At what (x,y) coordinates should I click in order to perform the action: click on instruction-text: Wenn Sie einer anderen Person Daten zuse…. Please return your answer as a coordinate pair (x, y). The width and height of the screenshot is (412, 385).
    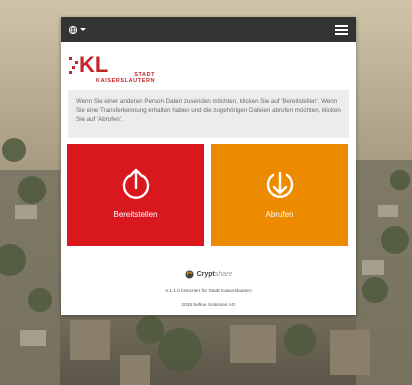
    Looking at the image, I should click on (208, 114).